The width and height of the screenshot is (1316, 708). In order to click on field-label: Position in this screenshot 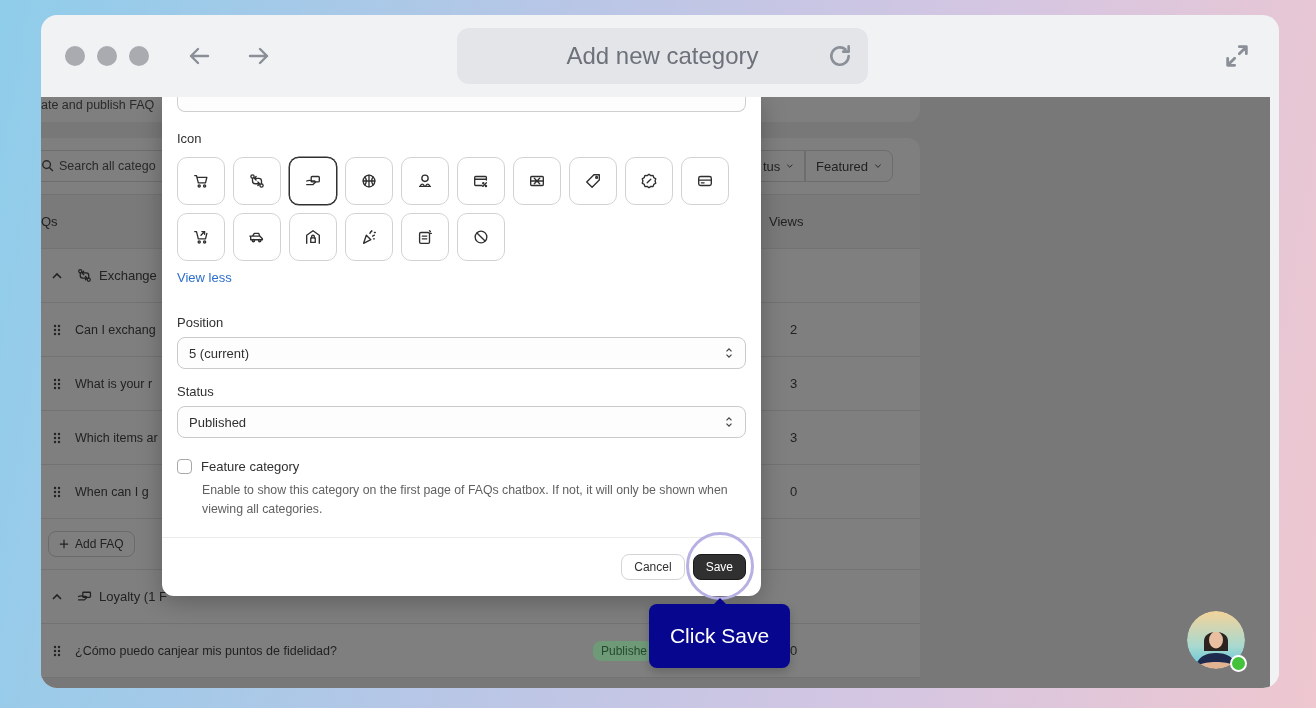, I will do `click(201, 323)`.